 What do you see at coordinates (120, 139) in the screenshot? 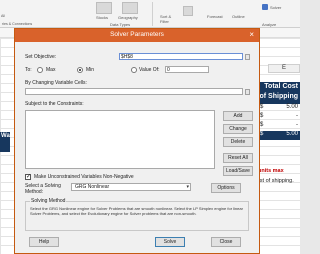
I see `constraints-list` at bounding box center [120, 139].